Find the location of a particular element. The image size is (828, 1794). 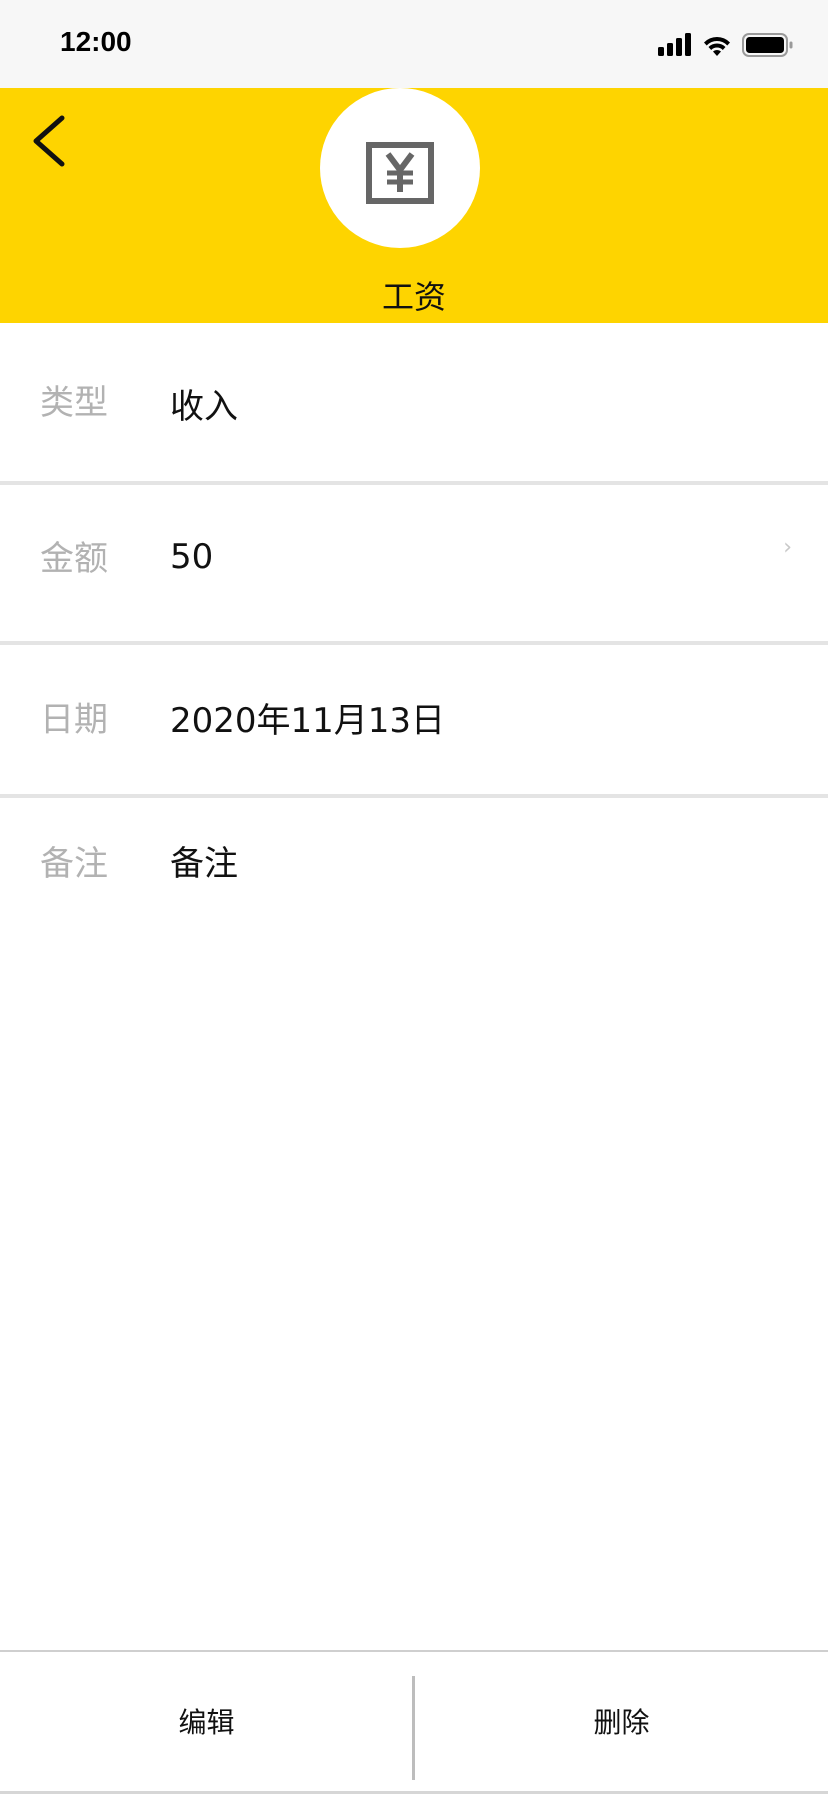

amount-label: 金额 is located at coordinates (74, 559).